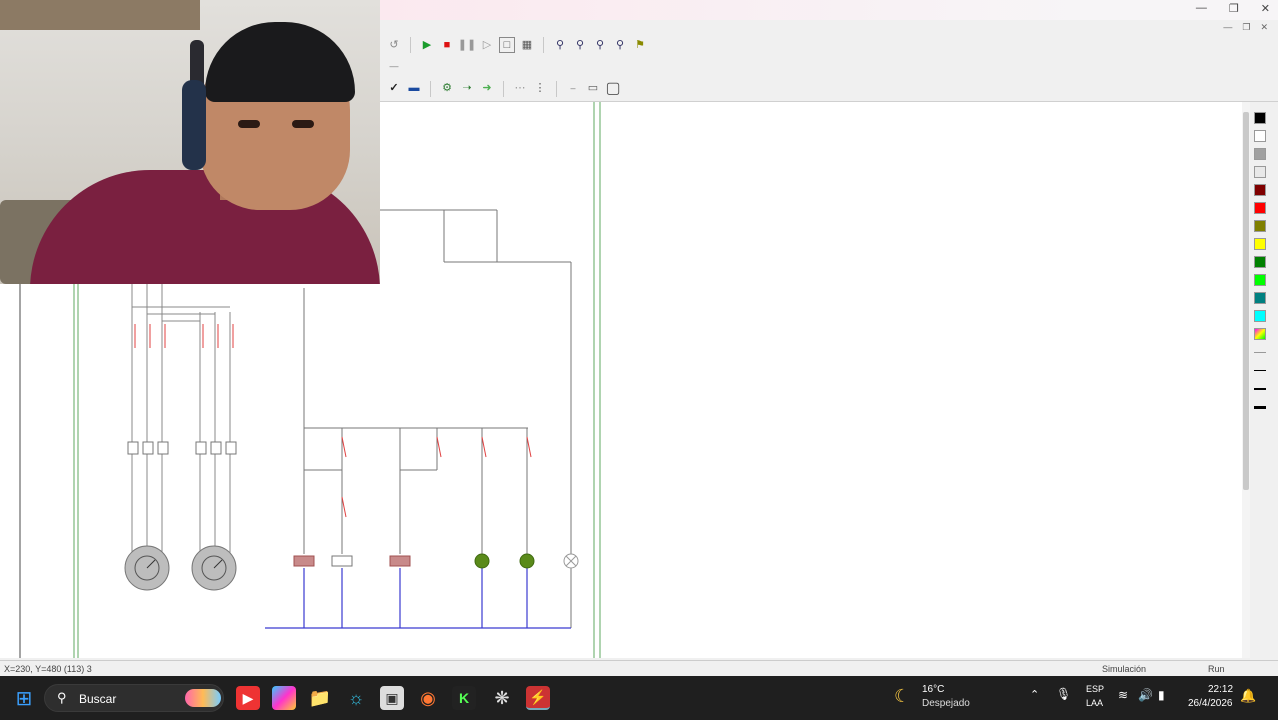  Describe the element at coordinates (1246, 301) in the screenshot. I see `scrollbar-thumb` at that location.